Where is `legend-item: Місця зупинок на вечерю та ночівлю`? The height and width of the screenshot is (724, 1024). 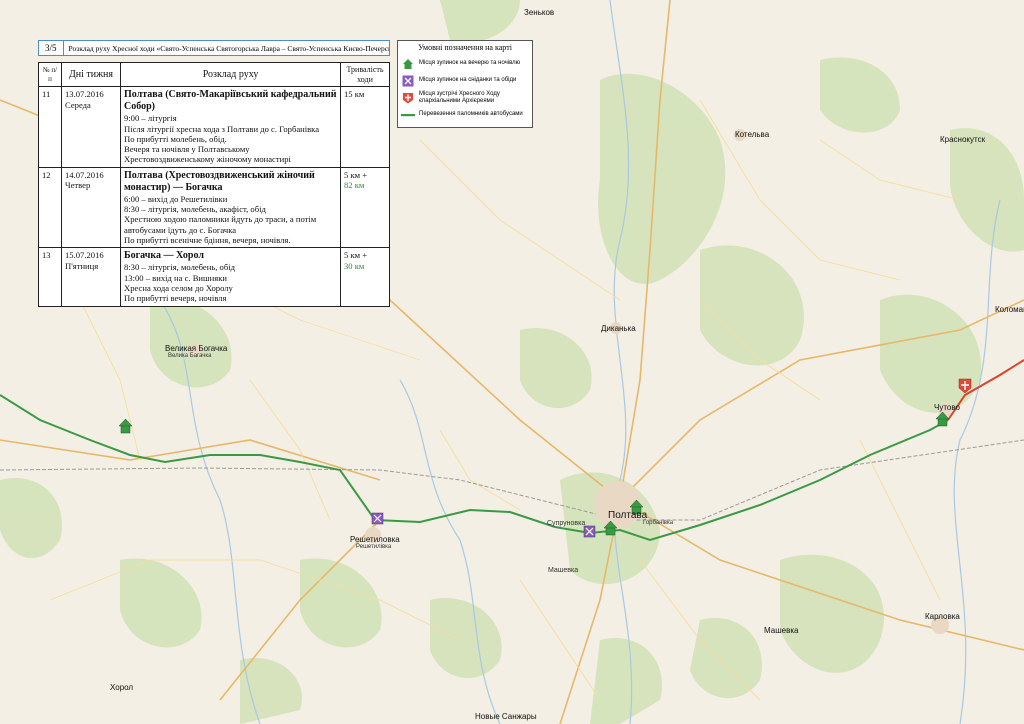
legend-item: Місця зупинок на вечерю та ночівлю is located at coordinates (465, 63).